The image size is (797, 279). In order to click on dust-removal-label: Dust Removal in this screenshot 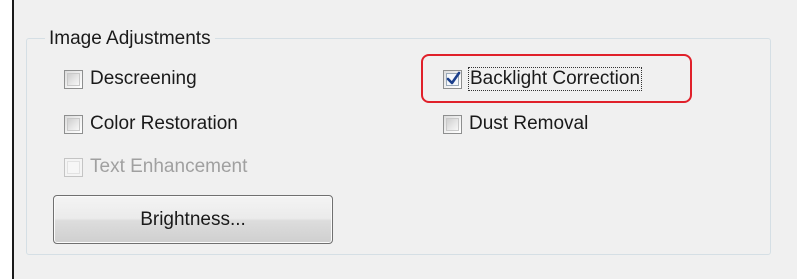, I will do `click(529, 123)`.